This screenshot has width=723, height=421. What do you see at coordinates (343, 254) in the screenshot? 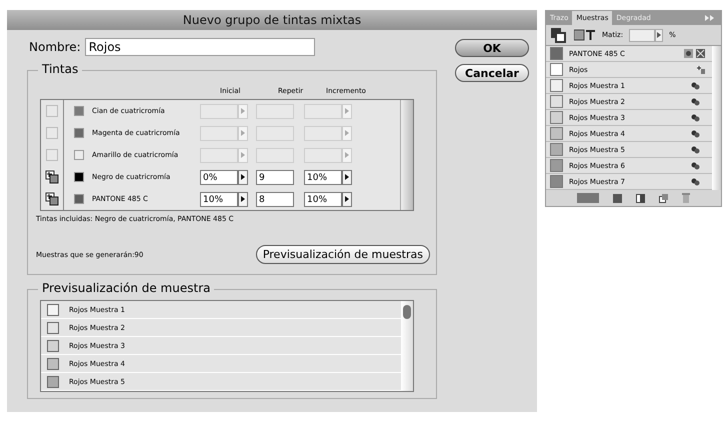
I see `preview-samples-button: Previsualización de muestras` at bounding box center [343, 254].